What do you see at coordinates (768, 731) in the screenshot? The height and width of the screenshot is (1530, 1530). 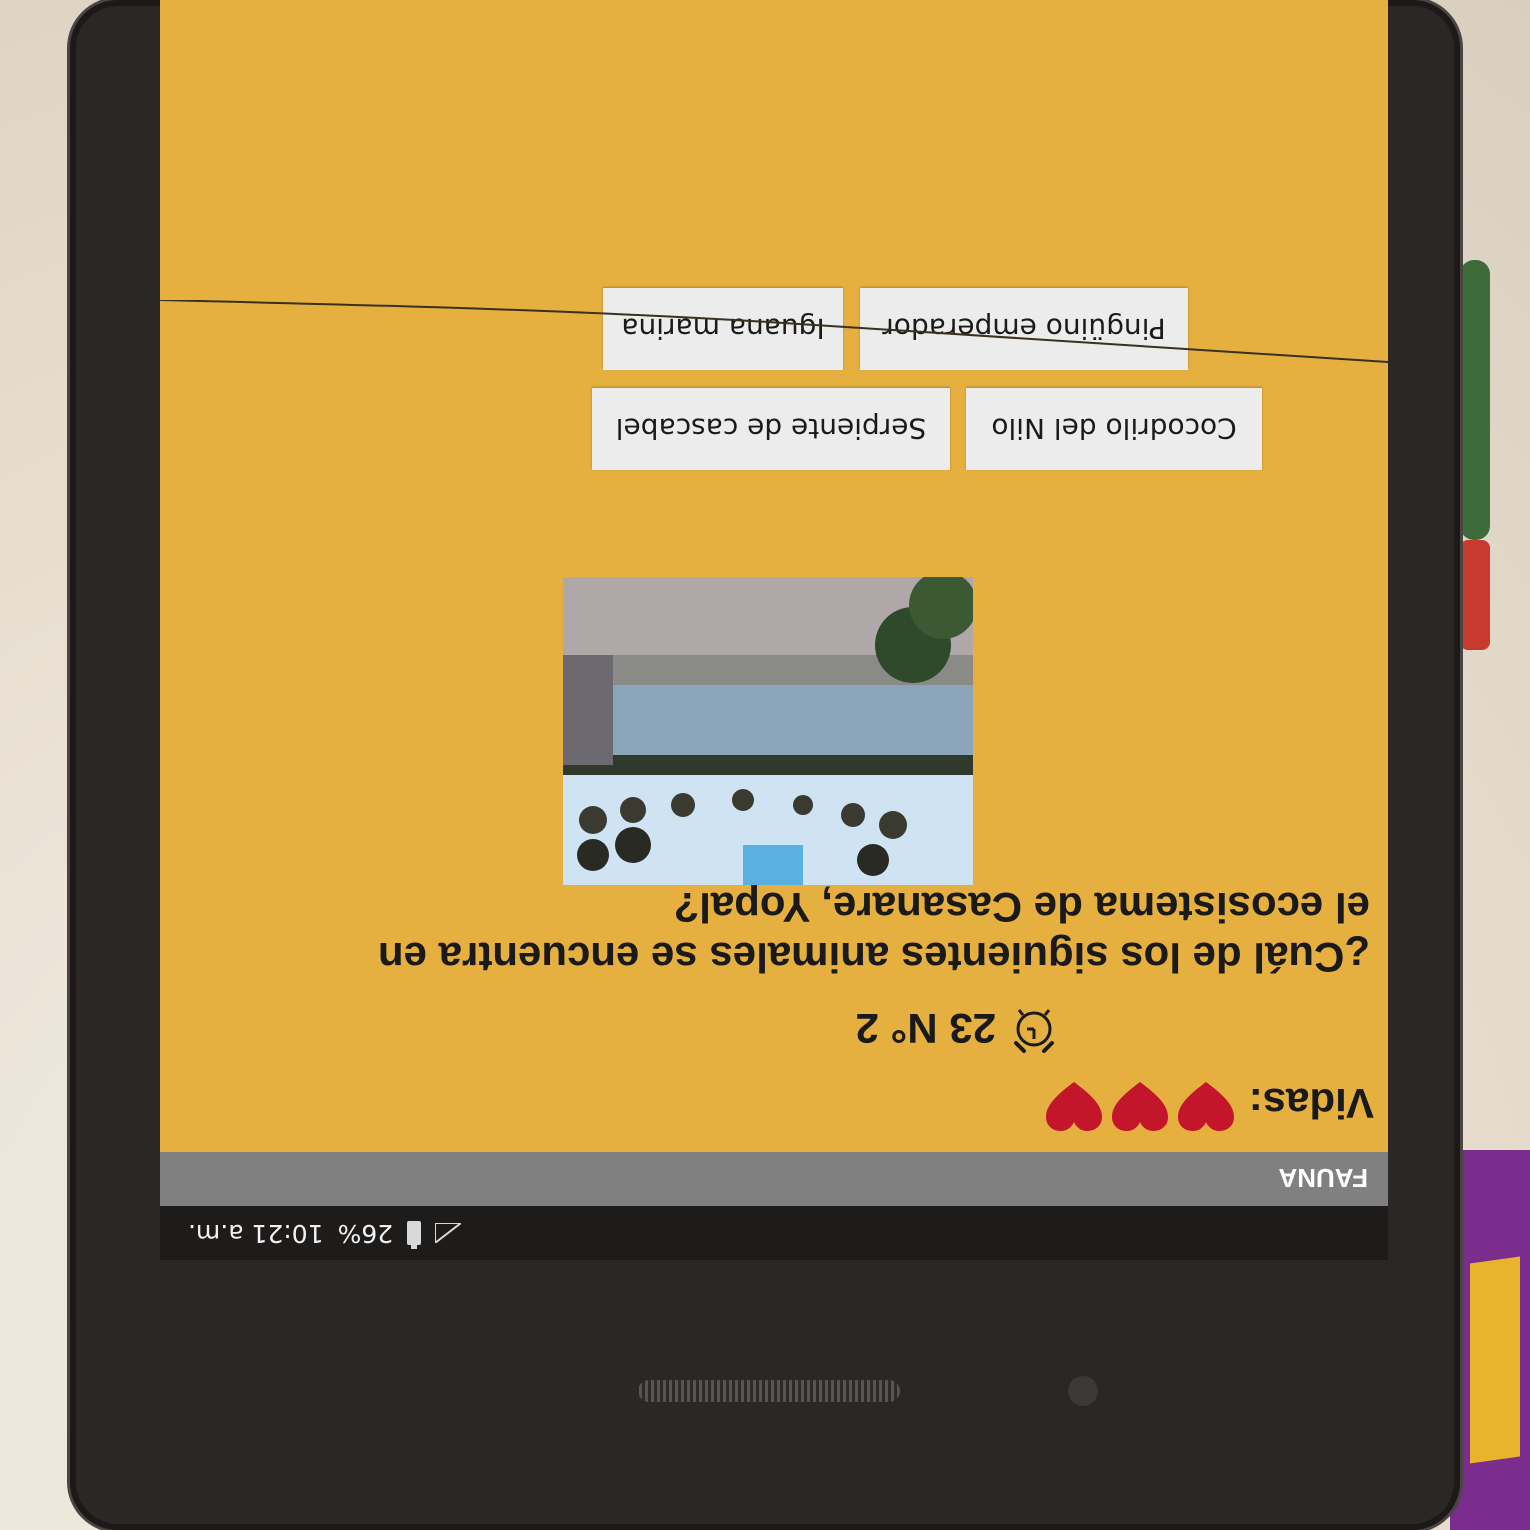 I see `question-image` at bounding box center [768, 731].